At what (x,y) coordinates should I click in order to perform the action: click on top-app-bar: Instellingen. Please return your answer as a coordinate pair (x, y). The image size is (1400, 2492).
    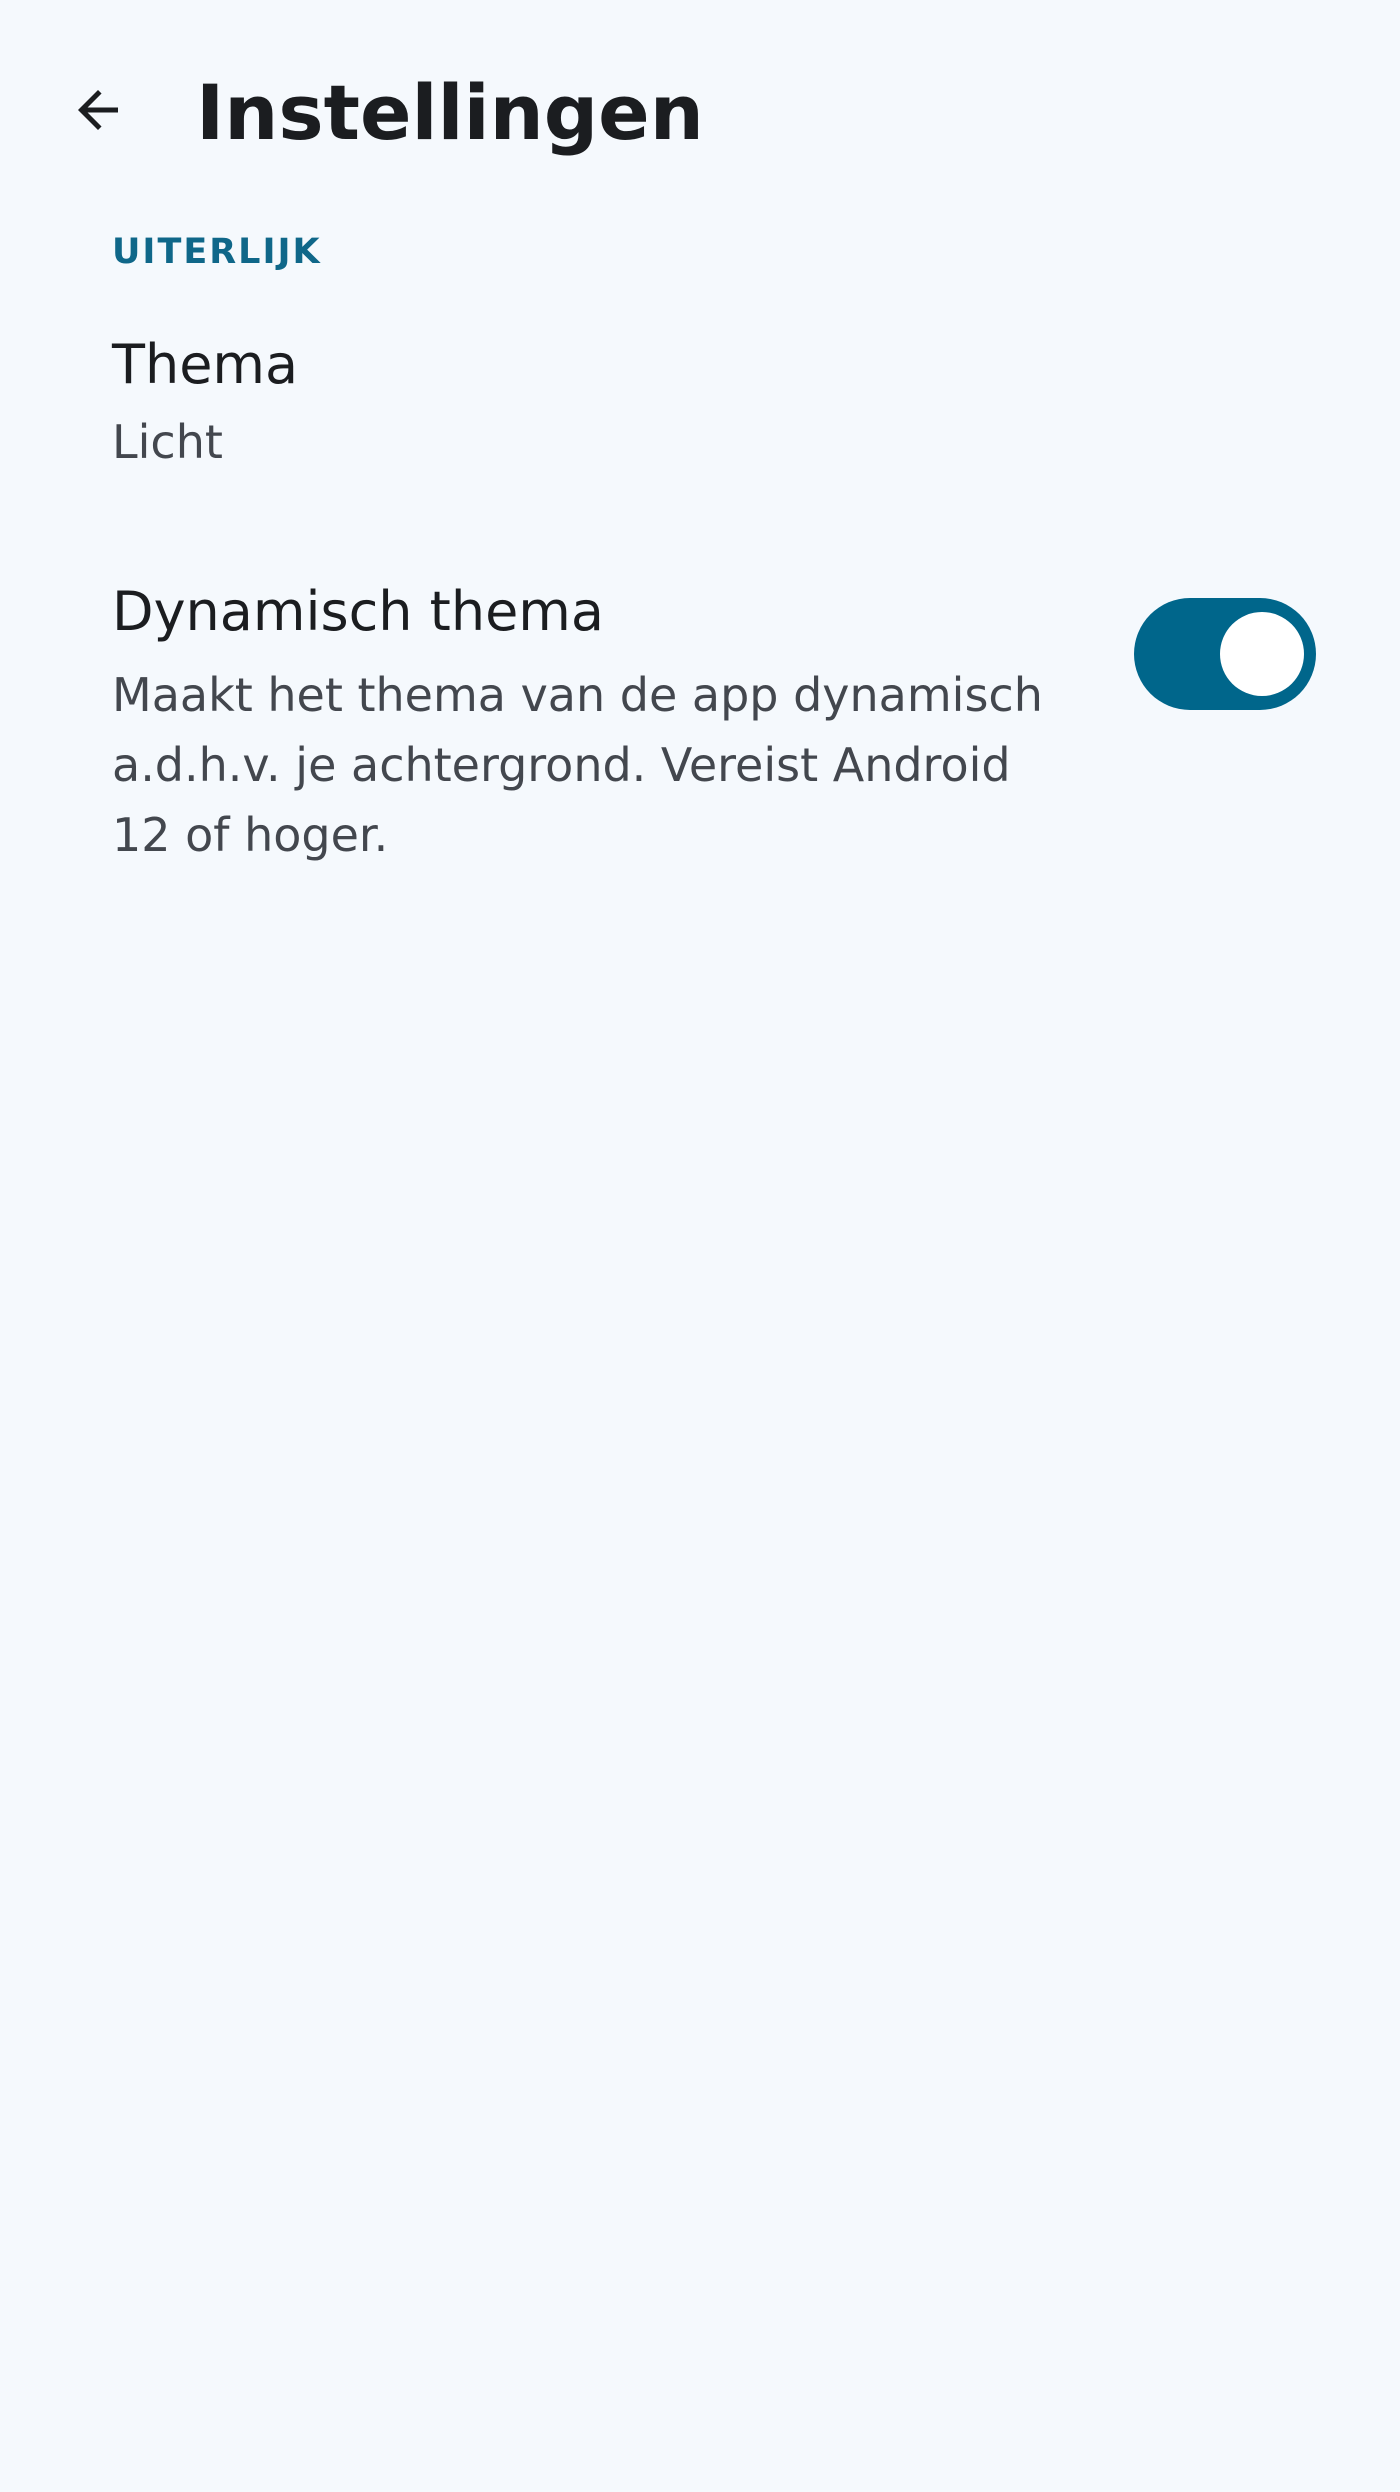
    Looking at the image, I should click on (700, 110).